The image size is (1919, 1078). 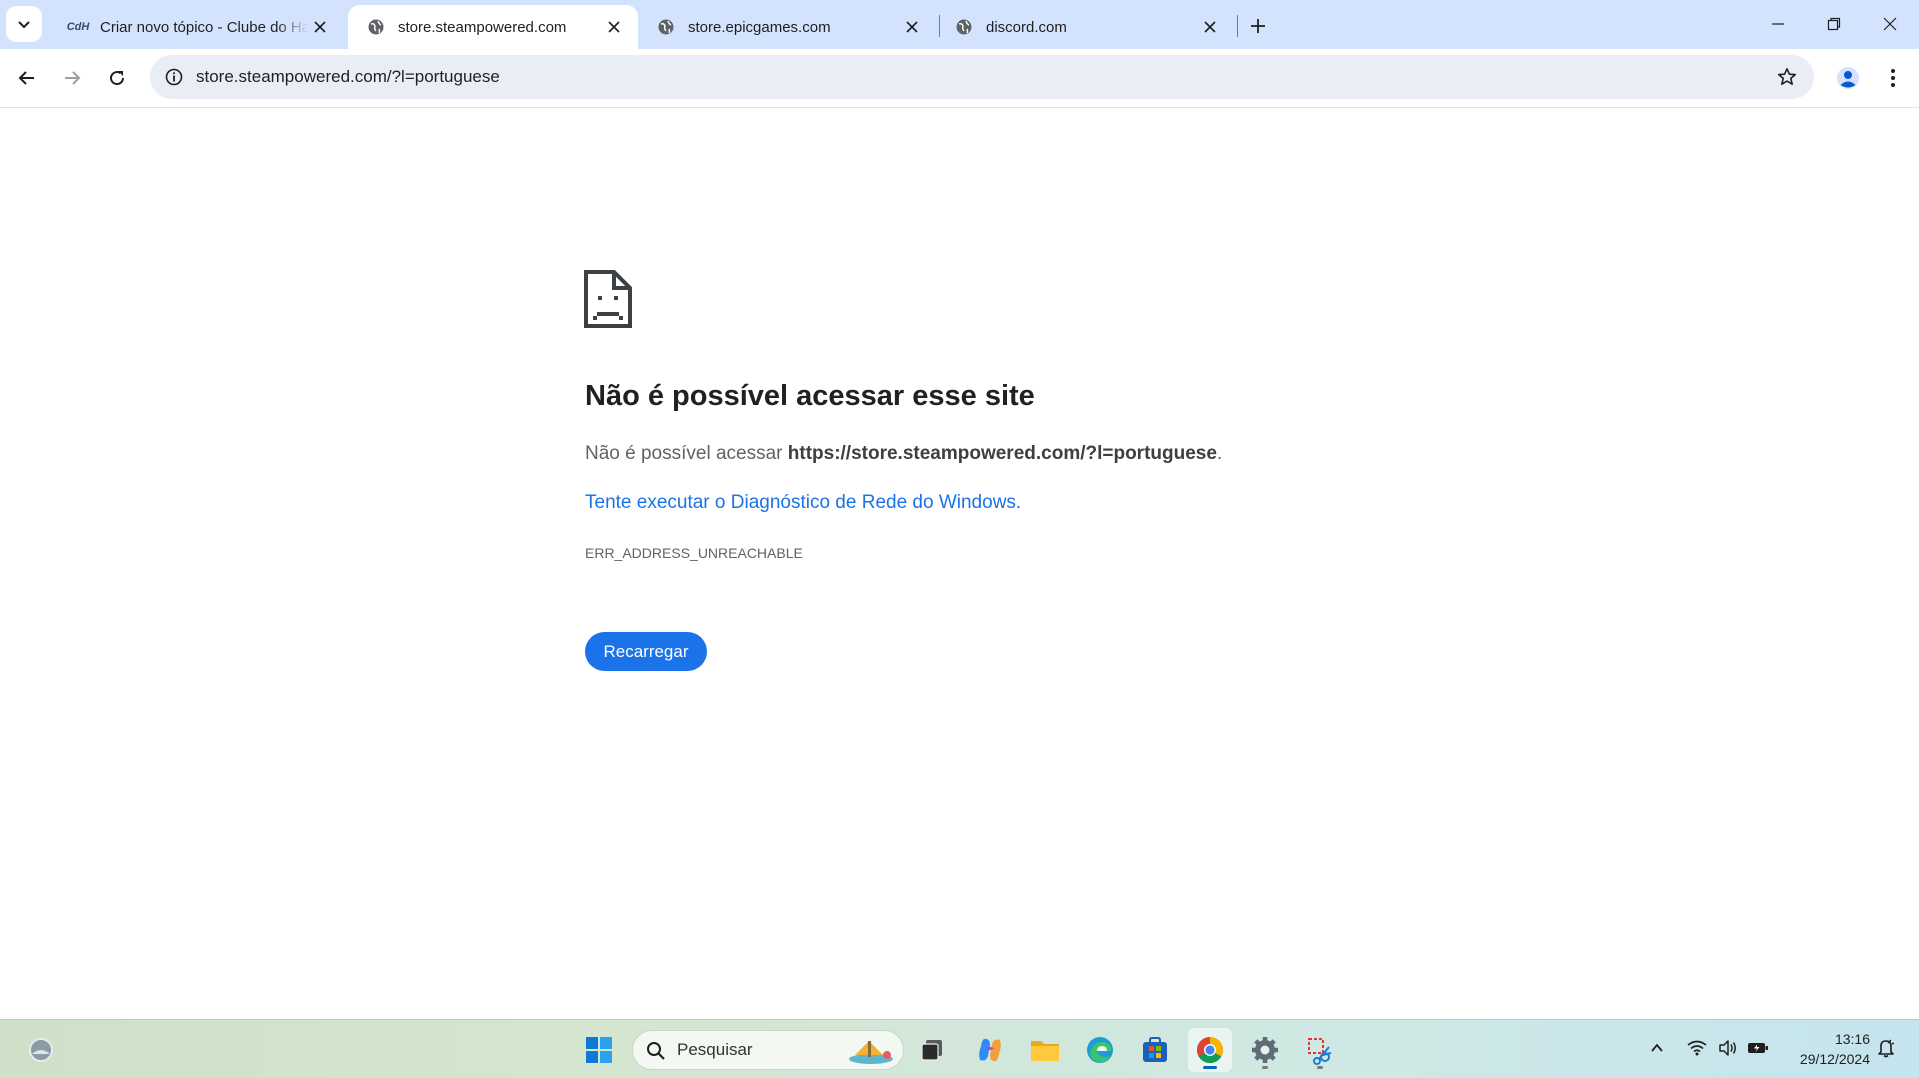 I want to click on tab-title: store.epicgames.com, so click(x=759, y=27).